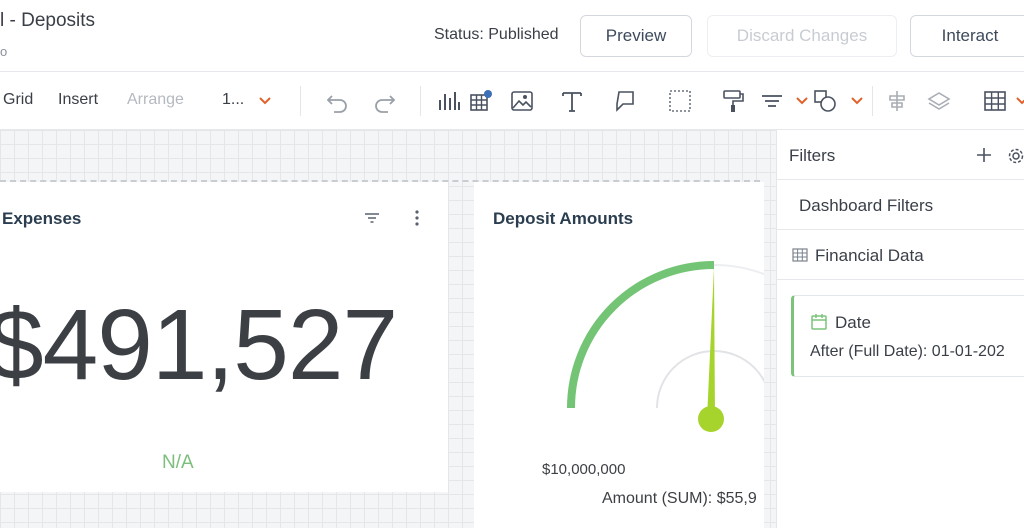 The height and width of the screenshot is (528, 1024). Describe the element at coordinates (372, 218) in the screenshot. I see `filter-icon` at that location.